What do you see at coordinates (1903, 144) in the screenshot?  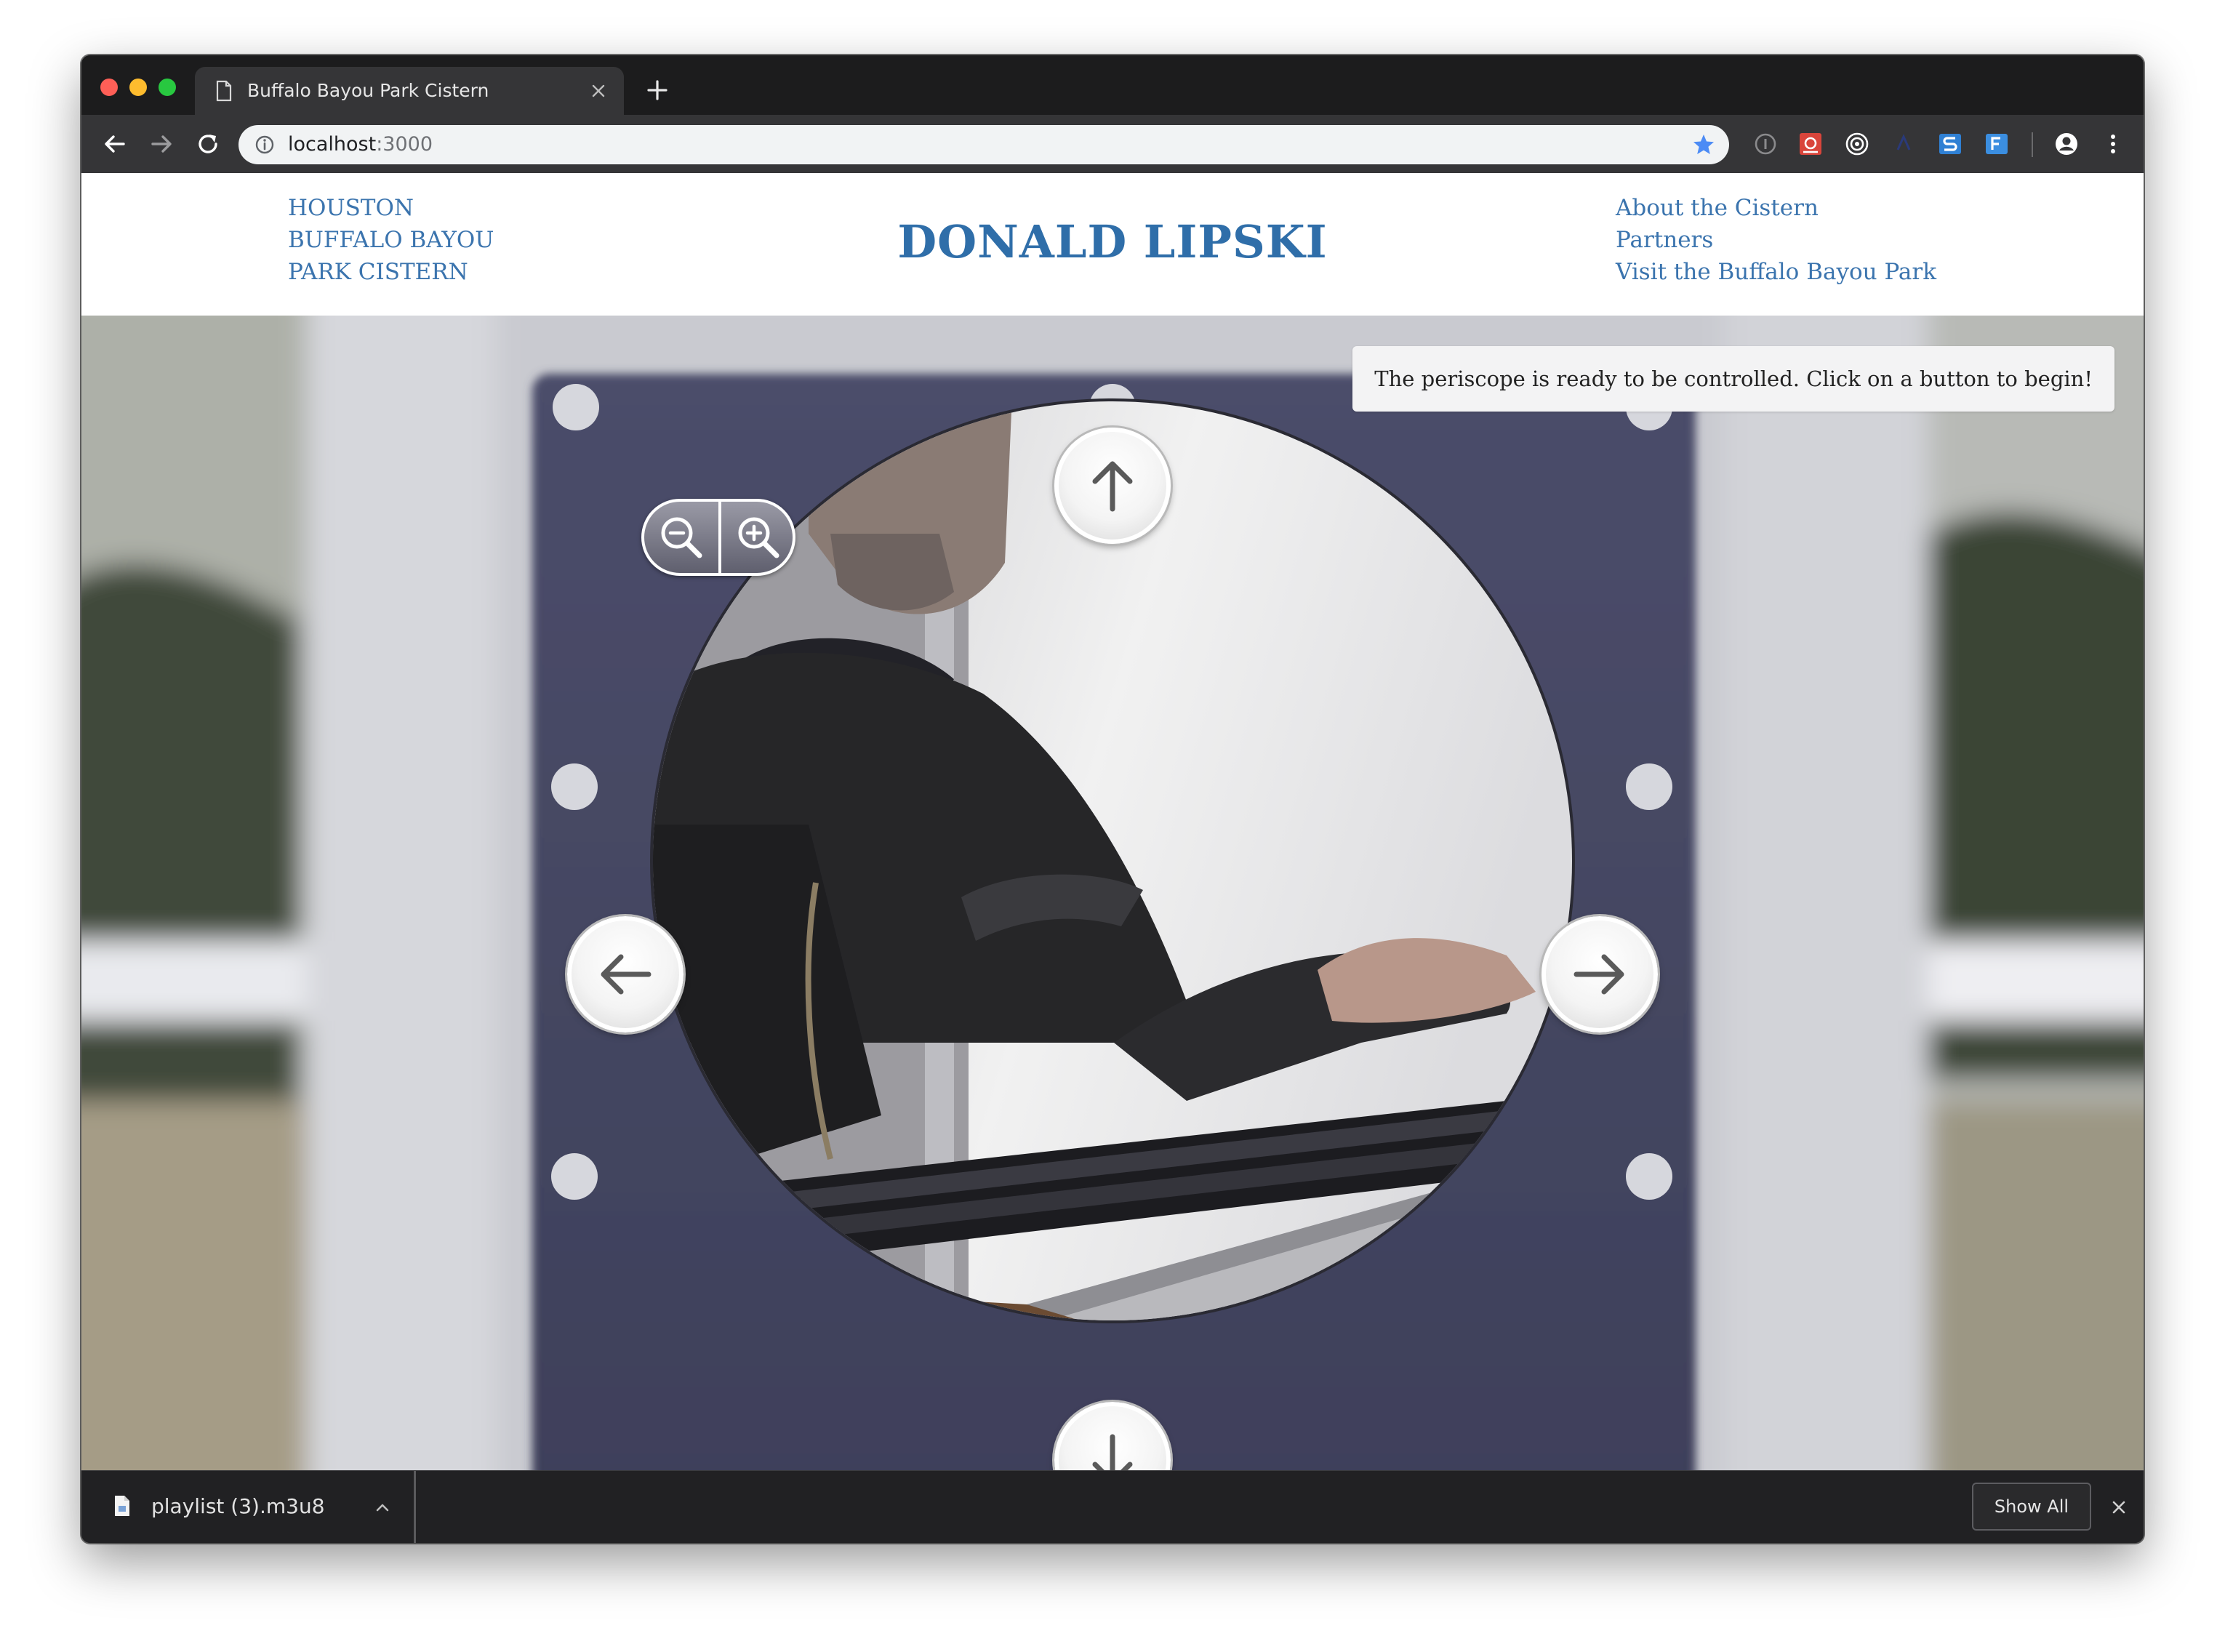 I see `dark-extension-icon` at bounding box center [1903, 144].